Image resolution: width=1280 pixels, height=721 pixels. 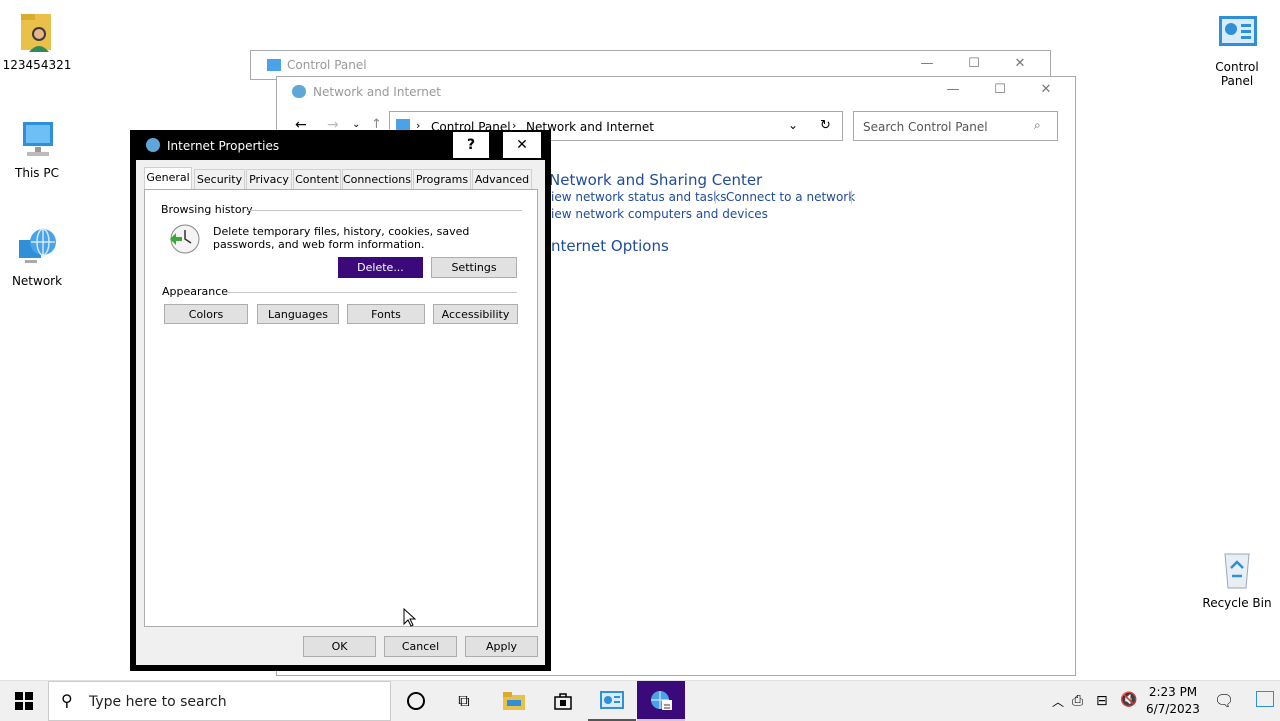 I want to click on desktop-icon-label: Network, so click(x=37, y=281).